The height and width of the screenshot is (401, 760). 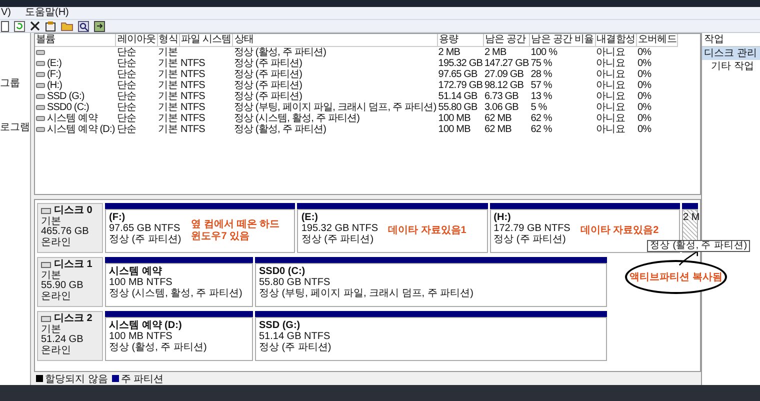 I want to click on partition-block: SSD (G:) 51.14 GB NTFS 정상 (주 파티션), so click(x=431, y=339).